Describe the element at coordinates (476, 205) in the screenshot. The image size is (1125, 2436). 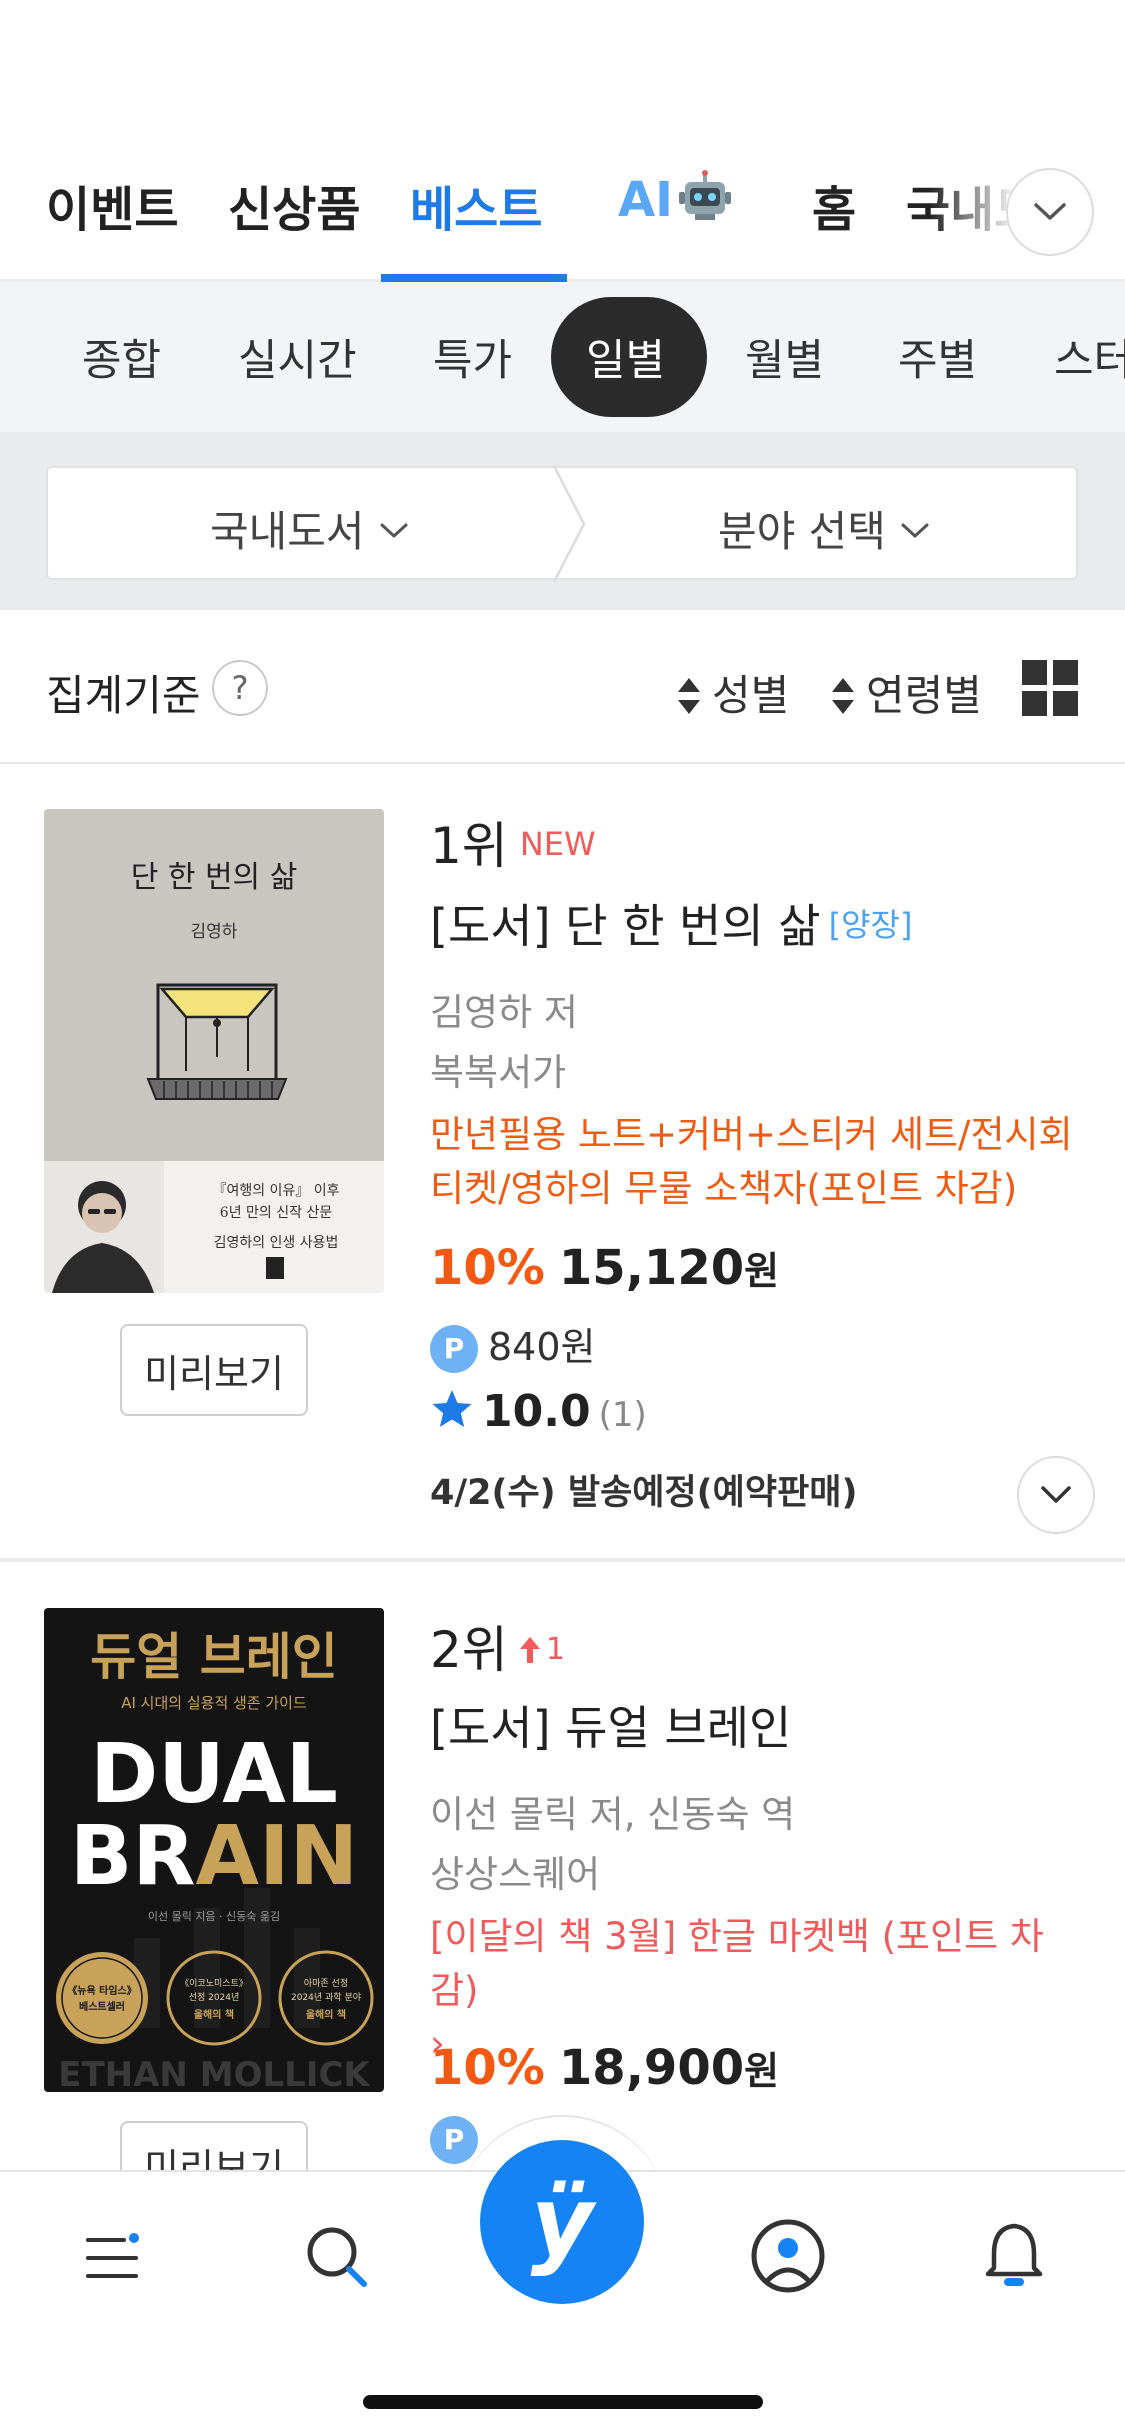
I see `tab-best: 베스트` at that location.